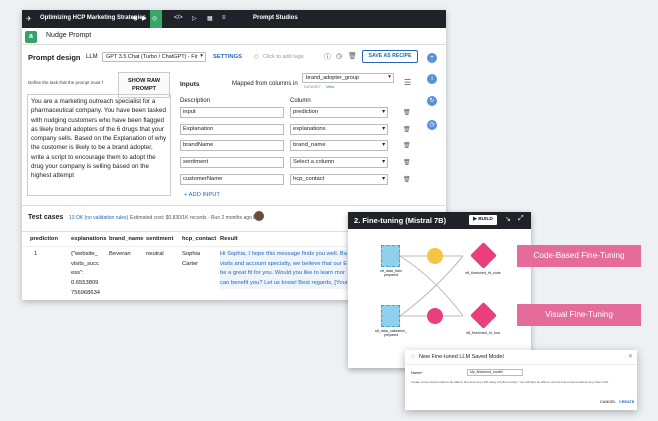 The image size is (658, 421). I want to click on model-name-input: My_finetuned_model, so click(495, 372).